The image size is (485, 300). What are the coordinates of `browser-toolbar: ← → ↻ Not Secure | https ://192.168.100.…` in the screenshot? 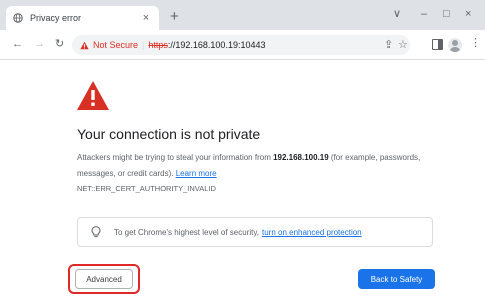 It's located at (242, 45).